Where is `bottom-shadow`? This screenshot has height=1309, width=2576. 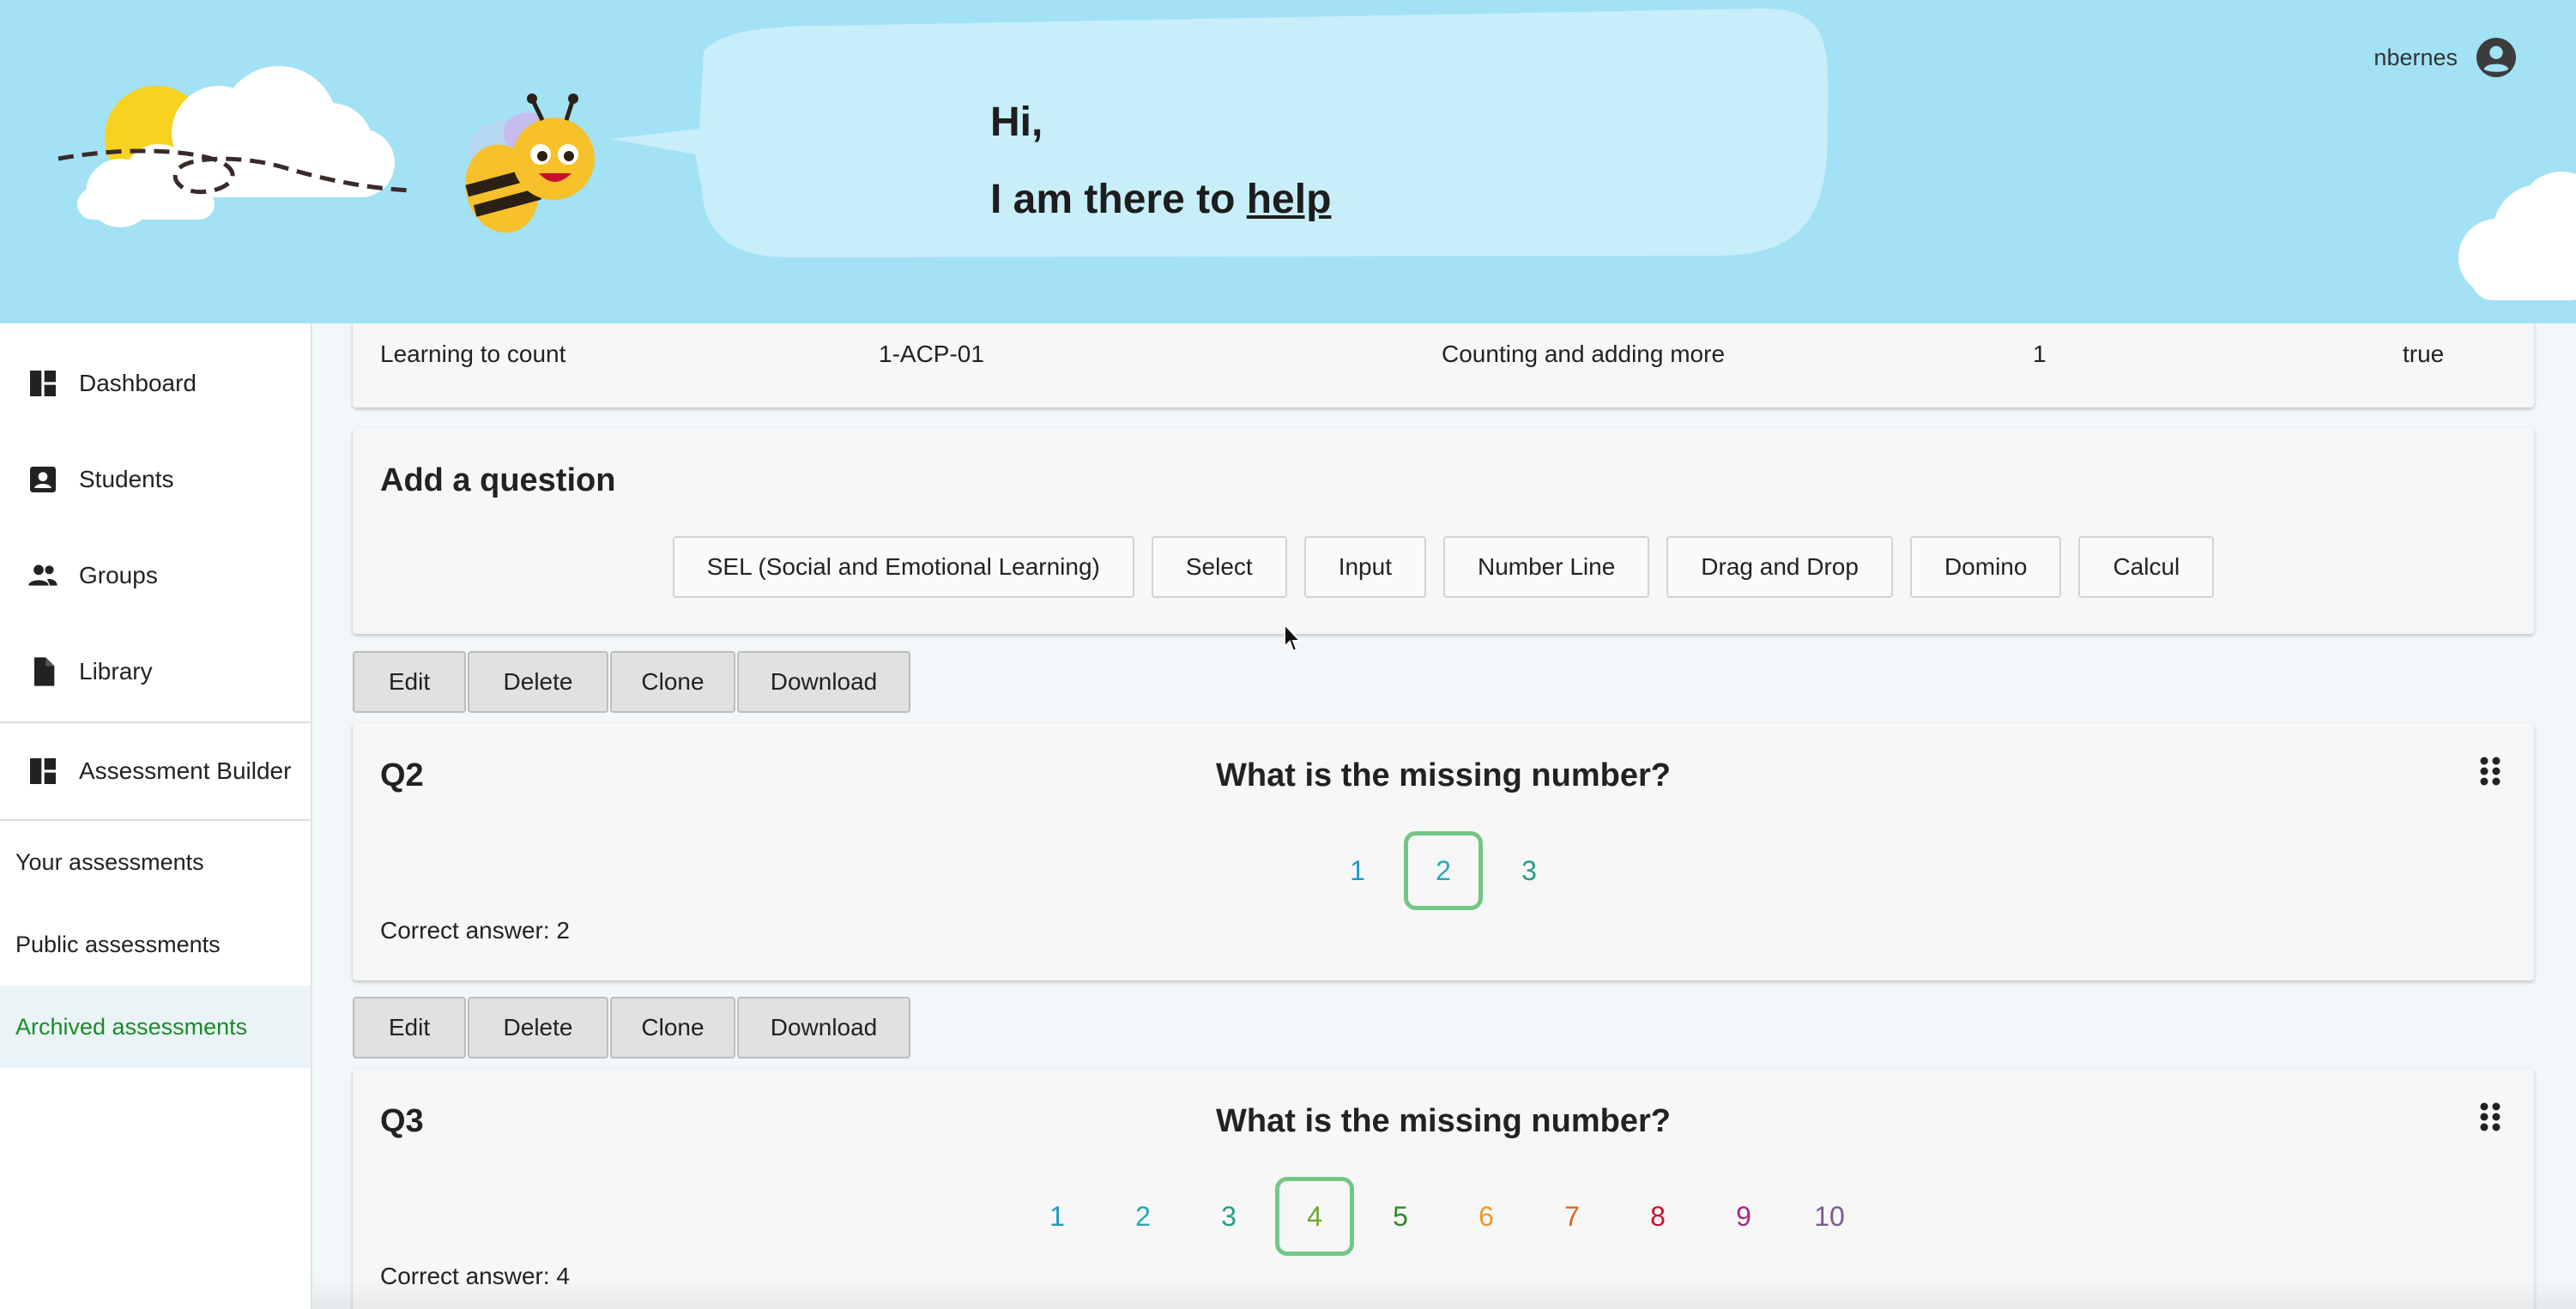
bottom-shadow is located at coordinates (1444, 1293).